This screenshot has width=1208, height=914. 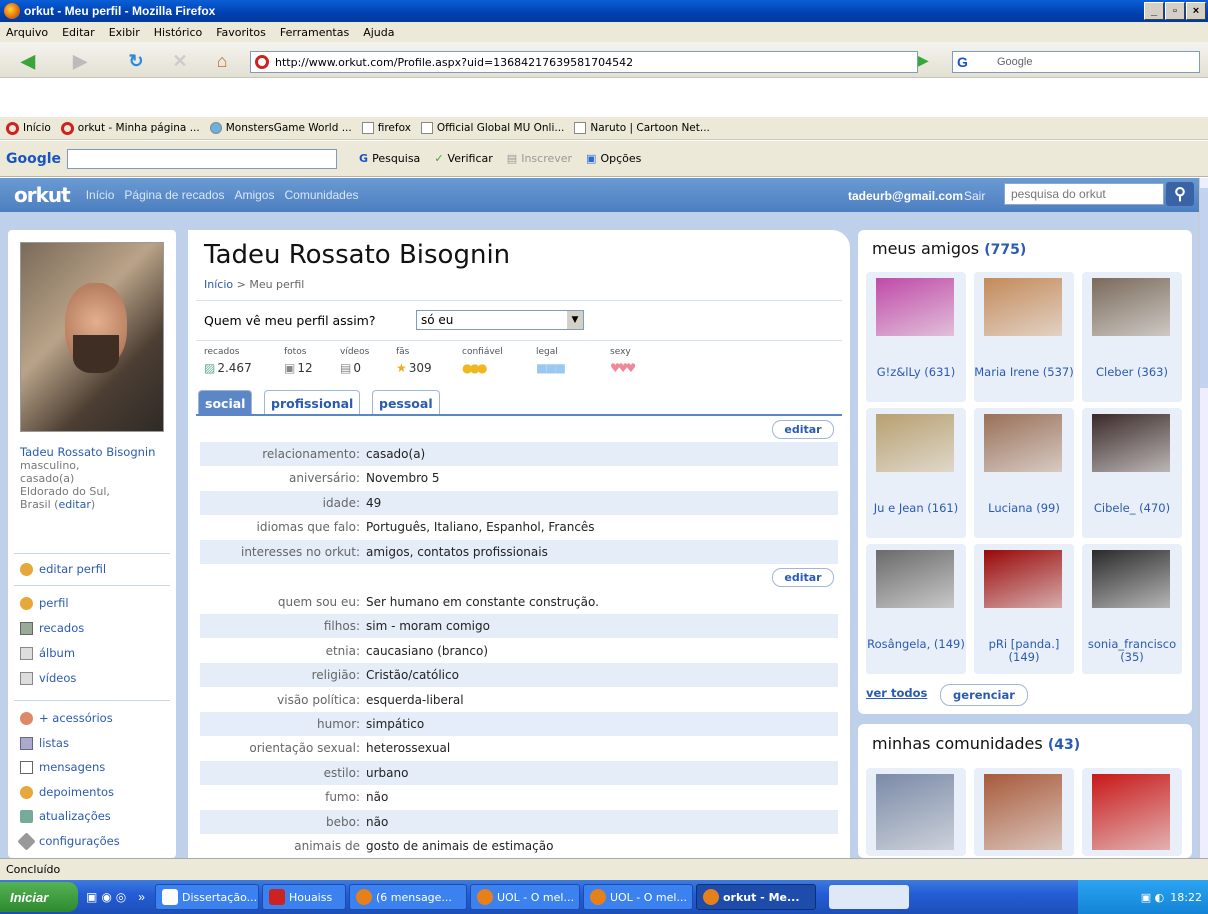 I want to click on menu-listas: listas, so click(x=44, y=743).